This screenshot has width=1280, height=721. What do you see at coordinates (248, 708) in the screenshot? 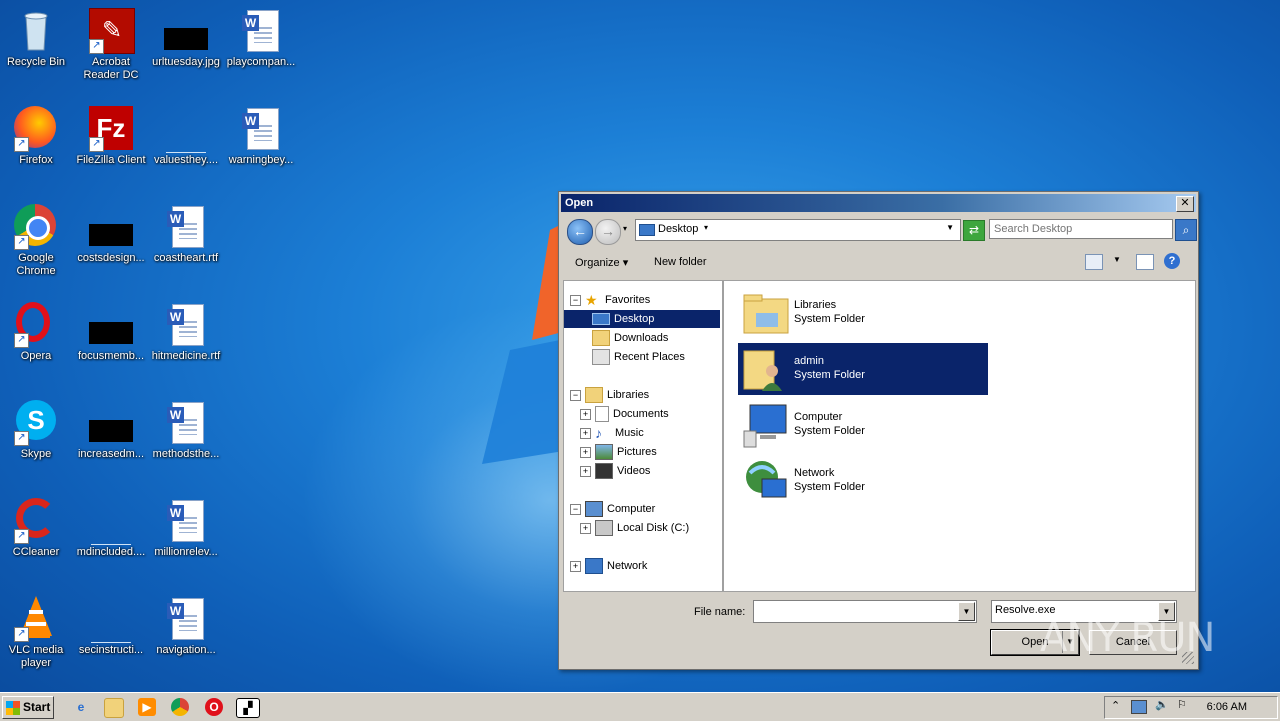
I see `app-taskbar-icon: ▞` at bounding box center [248, 708].